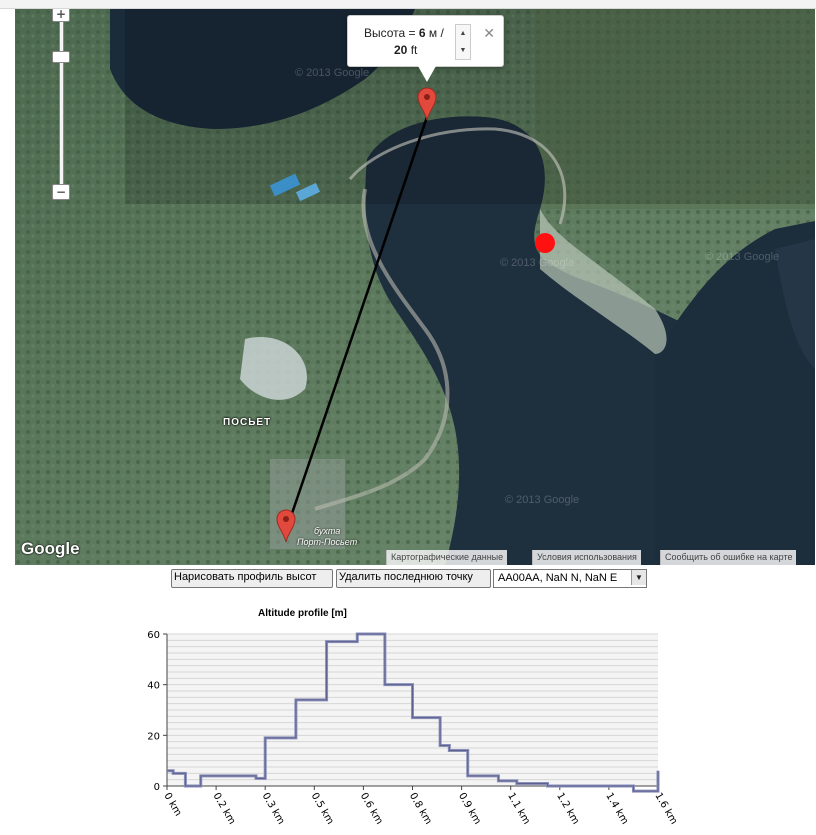 Image resolution: width=816 pixels, height=835 pixels. Describe the element at coordinates (322, 808) in the screenshot. I see `x-tick-label: 0.5 km` at that location.